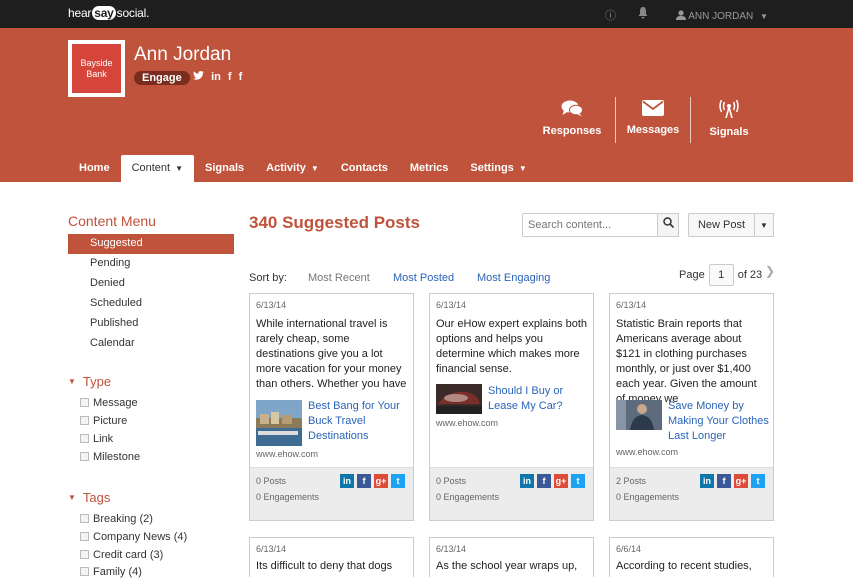 This screenshot has height=578, width=853. I want to click on tag-label: Credit card, so click(120, 555).